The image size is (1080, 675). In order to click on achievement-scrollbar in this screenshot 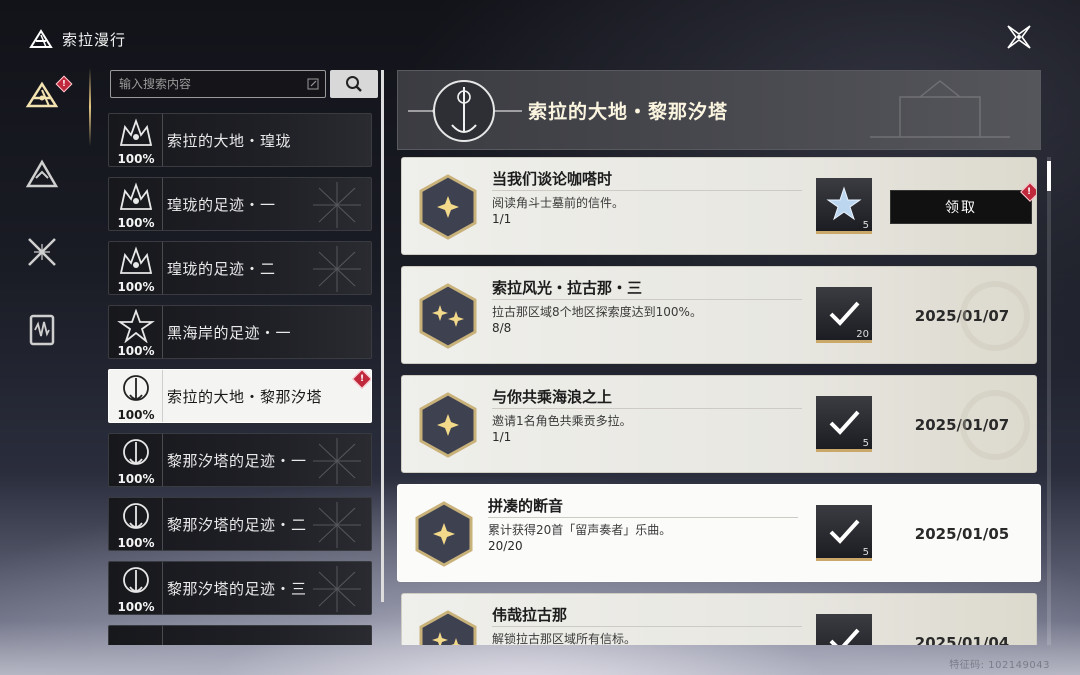, I will do `click(1049, 401)`.